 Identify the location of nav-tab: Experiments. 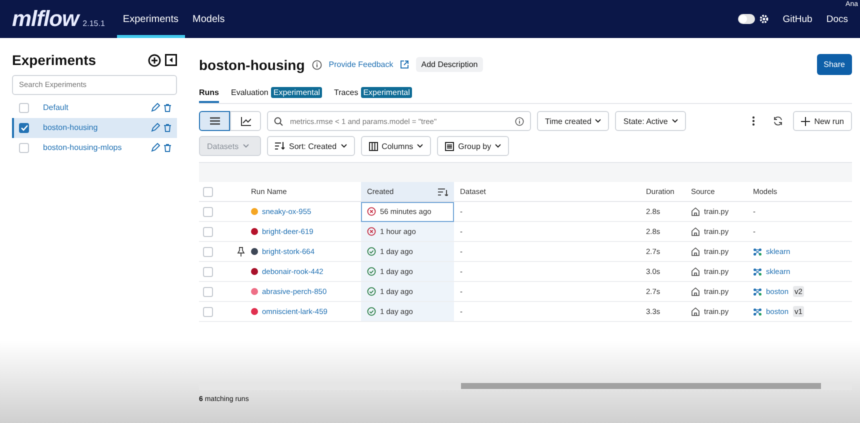
(150, 19).